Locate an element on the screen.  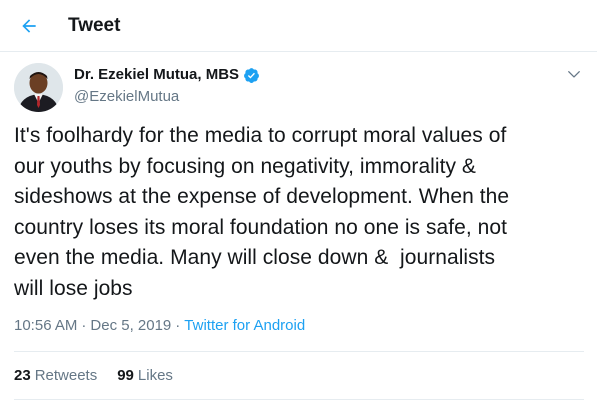
tweet-meta: 10:56 AM · Dec 5, 2019 · Twitter for Android is located at coordinates (159, 326).